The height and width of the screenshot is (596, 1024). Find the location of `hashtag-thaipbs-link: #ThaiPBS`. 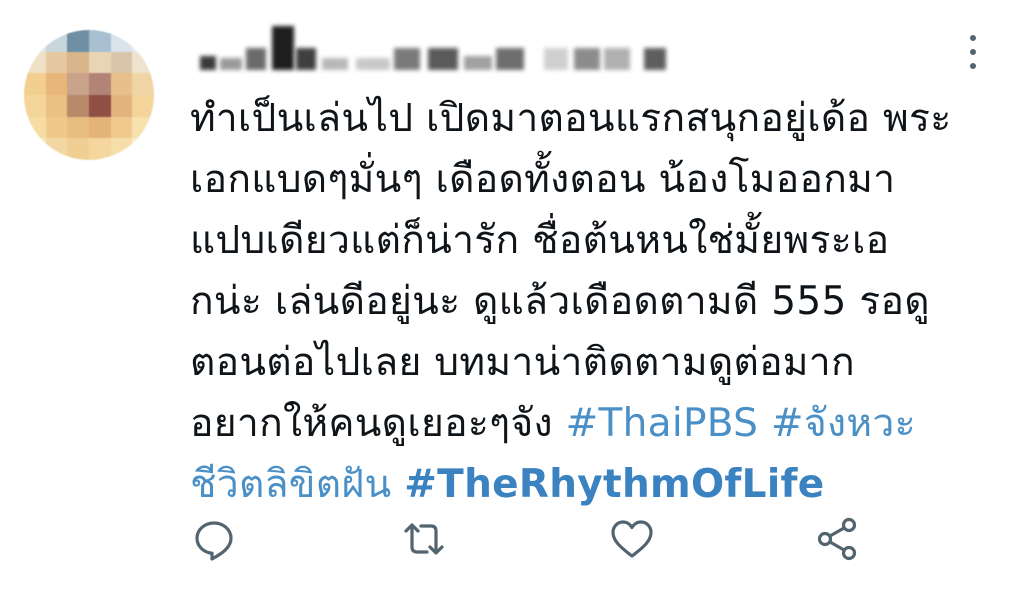

hashtag-thaipbs-link: #ThaiPBS is located at coordinates (662, 423).